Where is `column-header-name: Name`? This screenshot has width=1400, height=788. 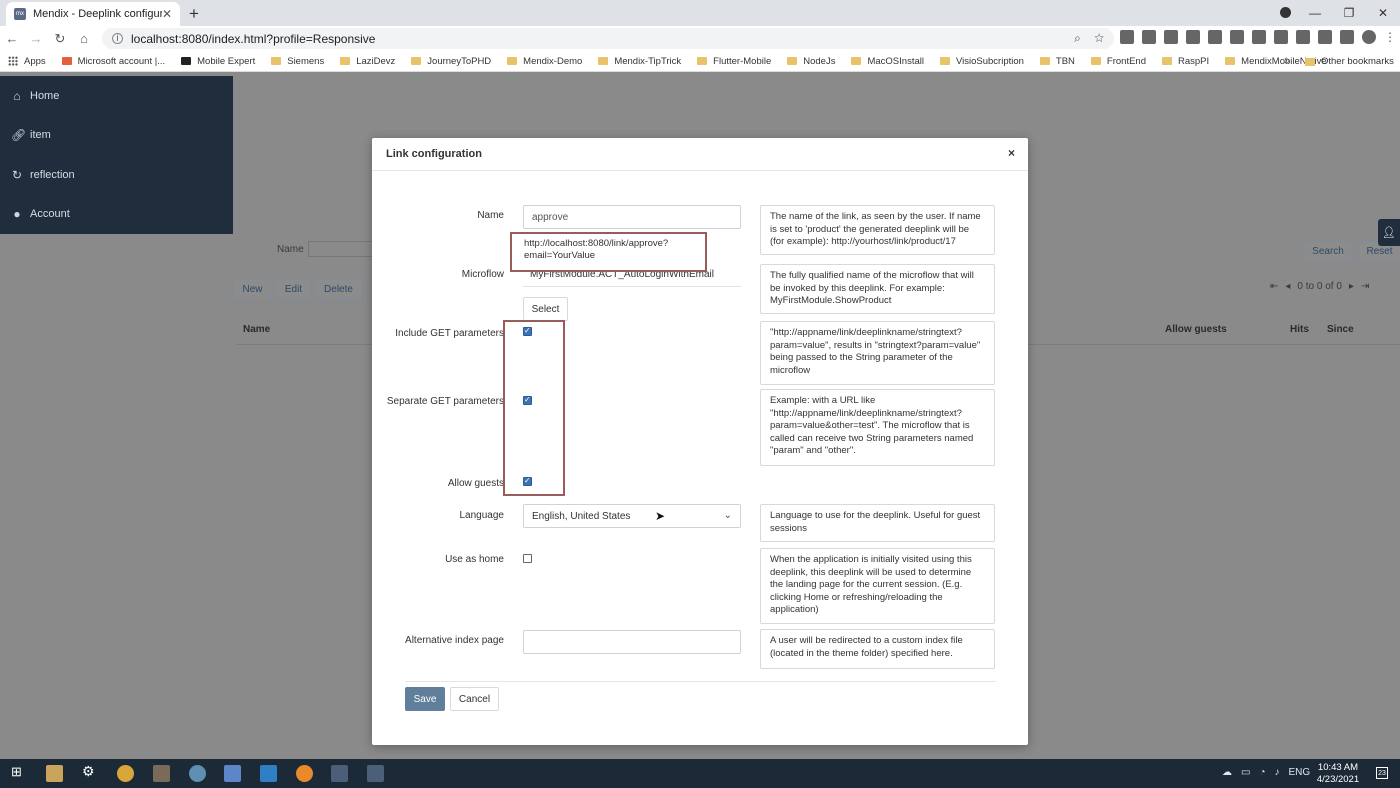 column-header-name: Name is located at coordinates (256, 329).